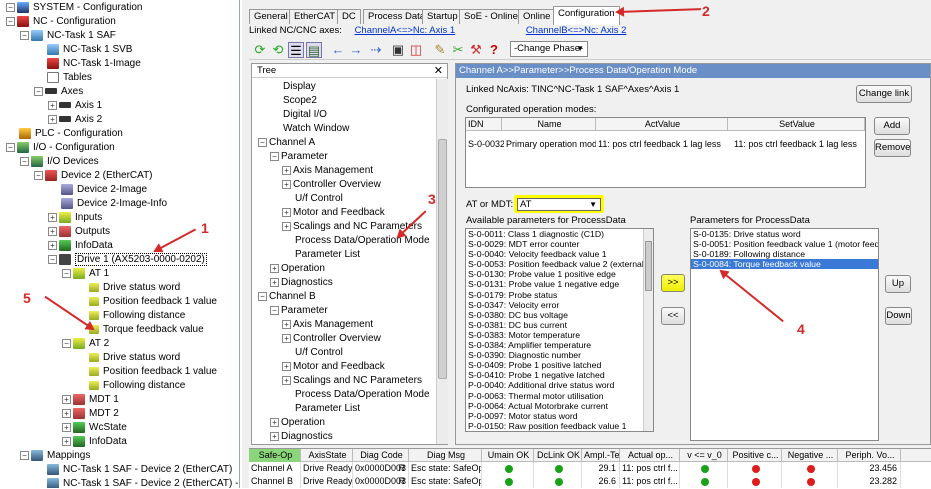 This screenshot has height=489, width=931. Describe the element at coordinates (494, 50) in the screenshot. I see `help-icon: ?` at that location.